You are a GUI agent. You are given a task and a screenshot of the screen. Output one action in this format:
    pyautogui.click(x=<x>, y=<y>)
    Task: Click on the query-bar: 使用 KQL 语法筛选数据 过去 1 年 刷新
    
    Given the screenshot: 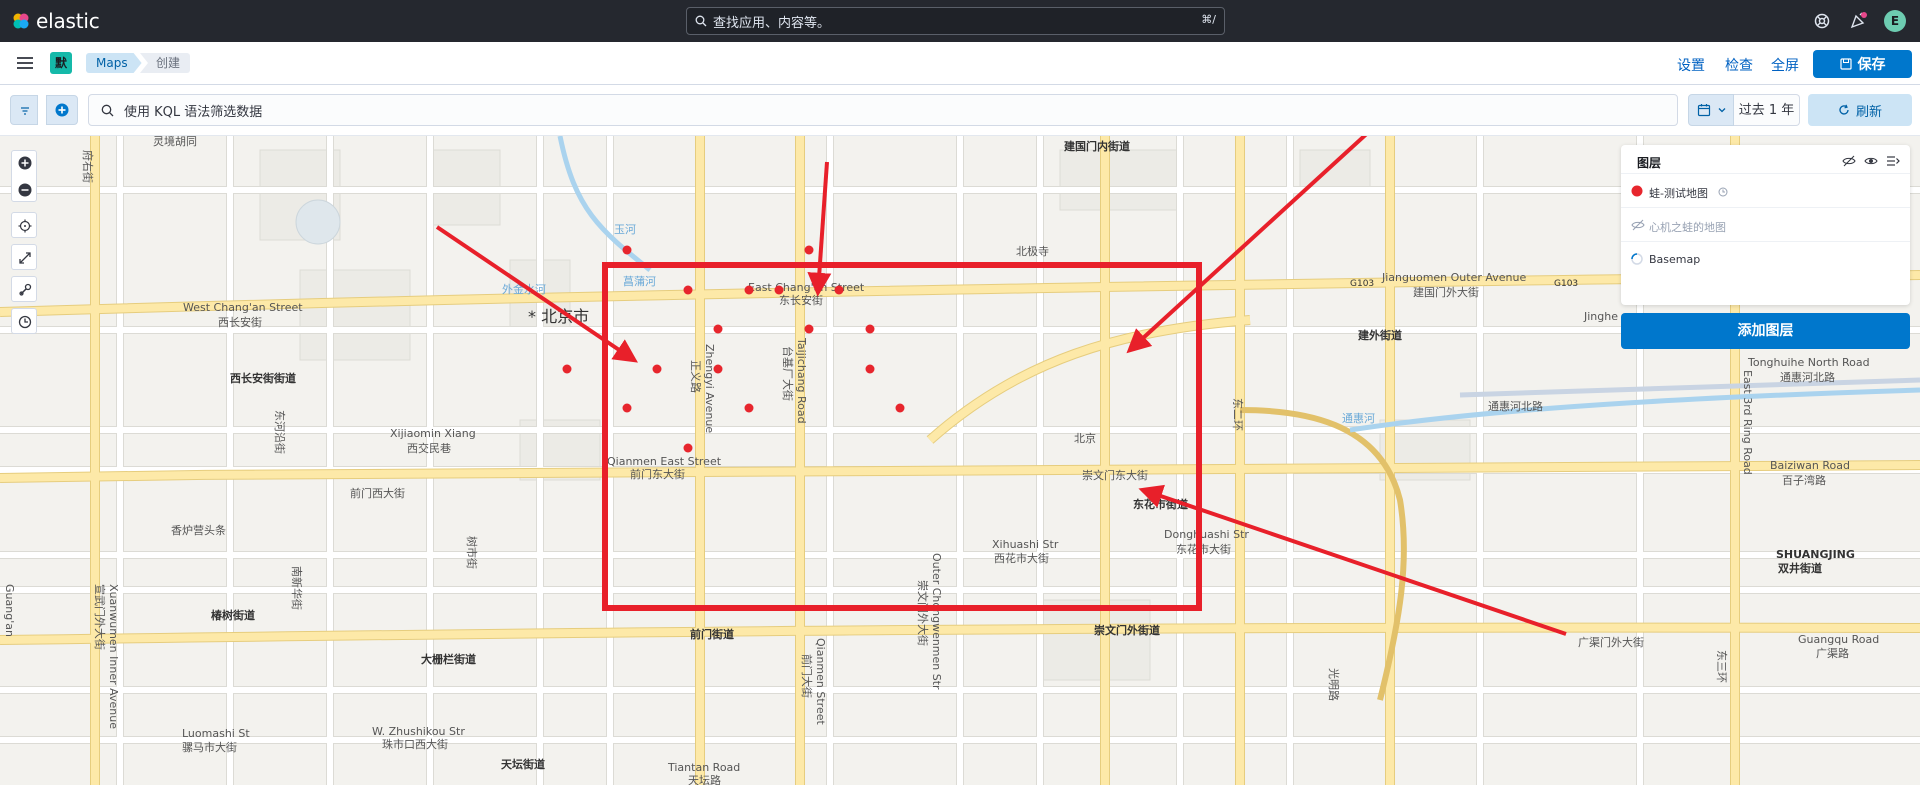 What is the action you would take?
    pyautogui.click(x=960, y=110)
    